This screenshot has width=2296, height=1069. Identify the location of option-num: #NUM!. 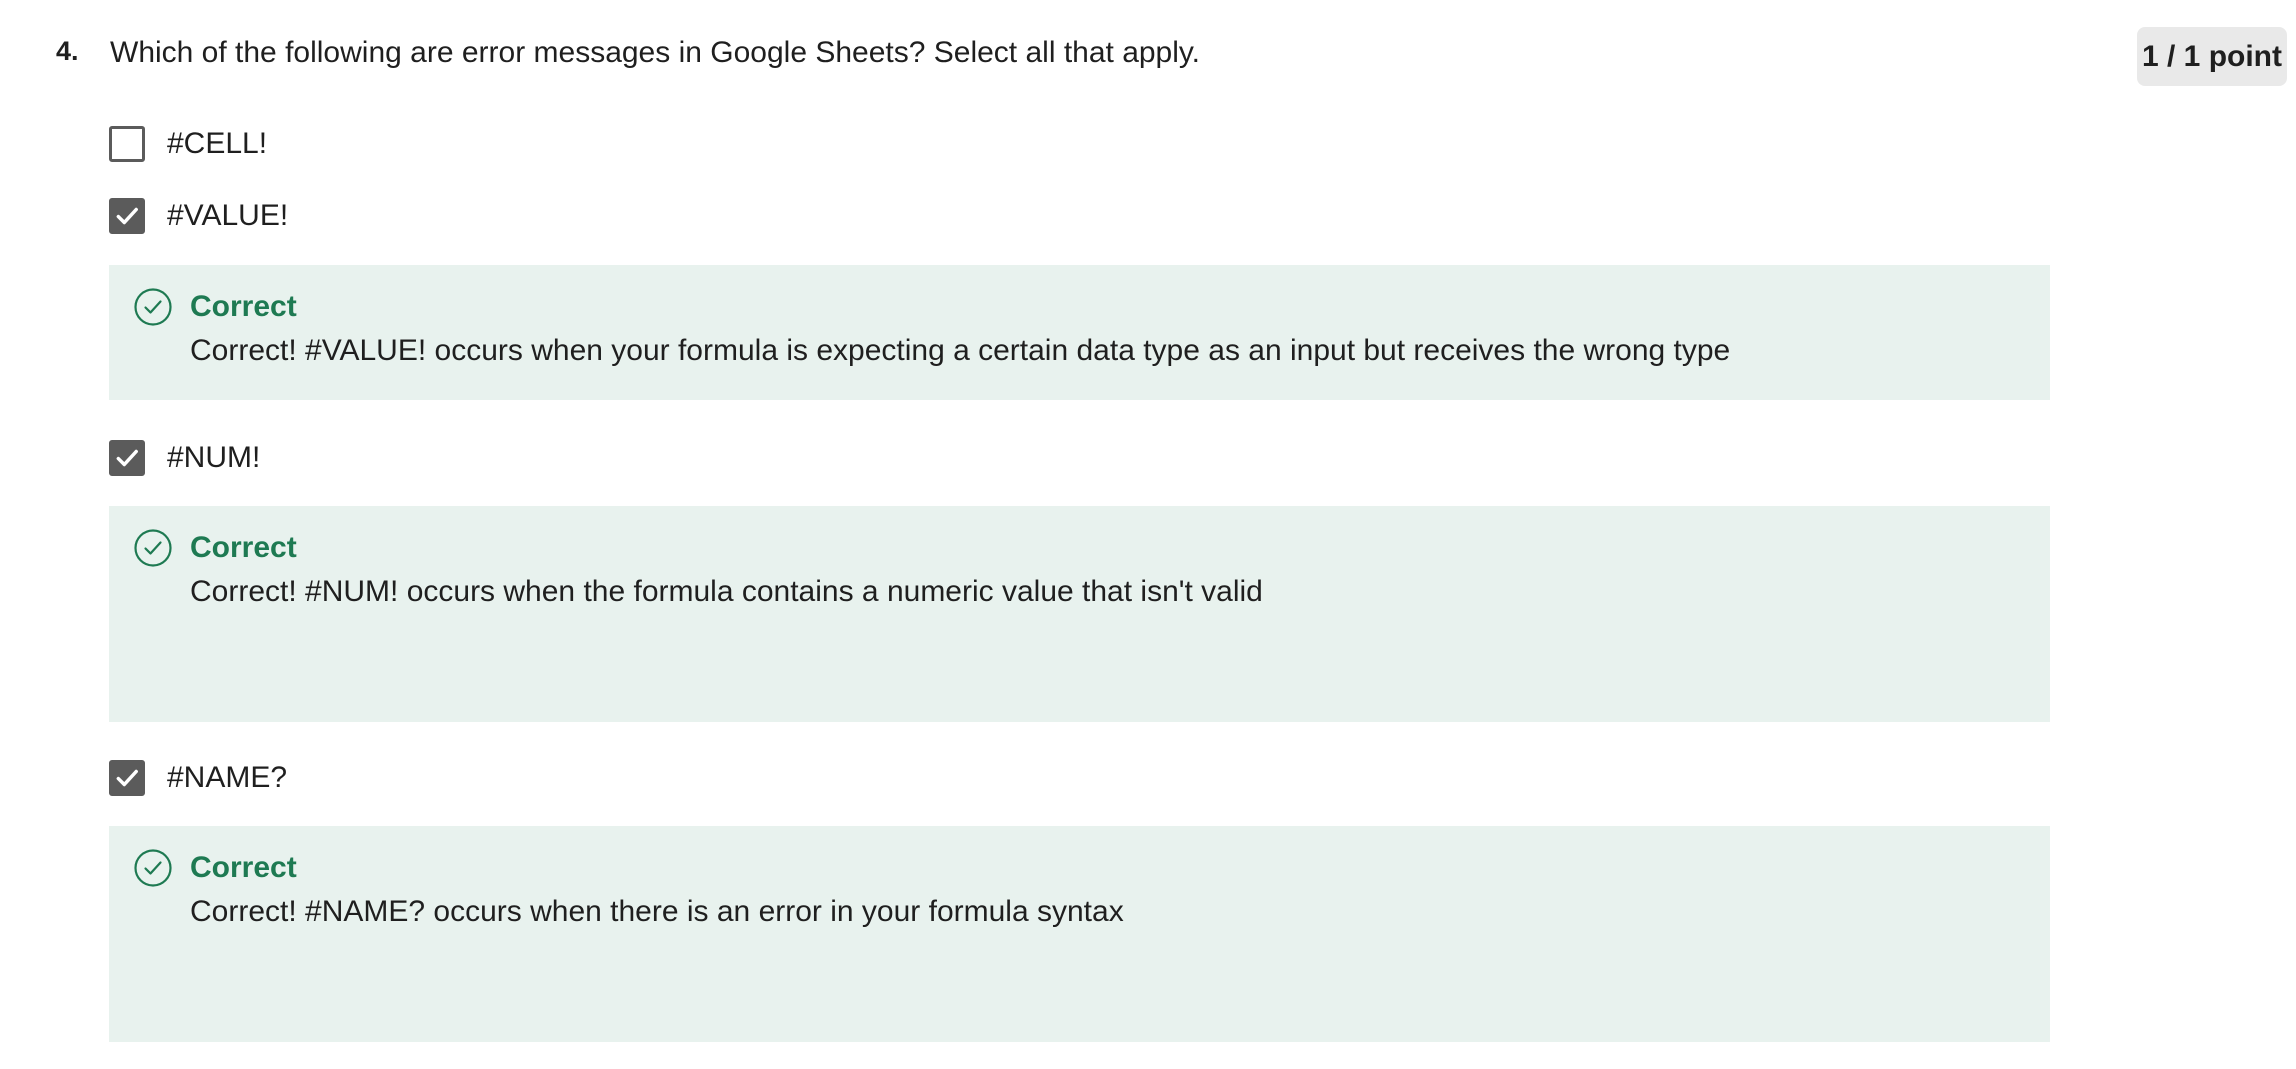
(184, 458).